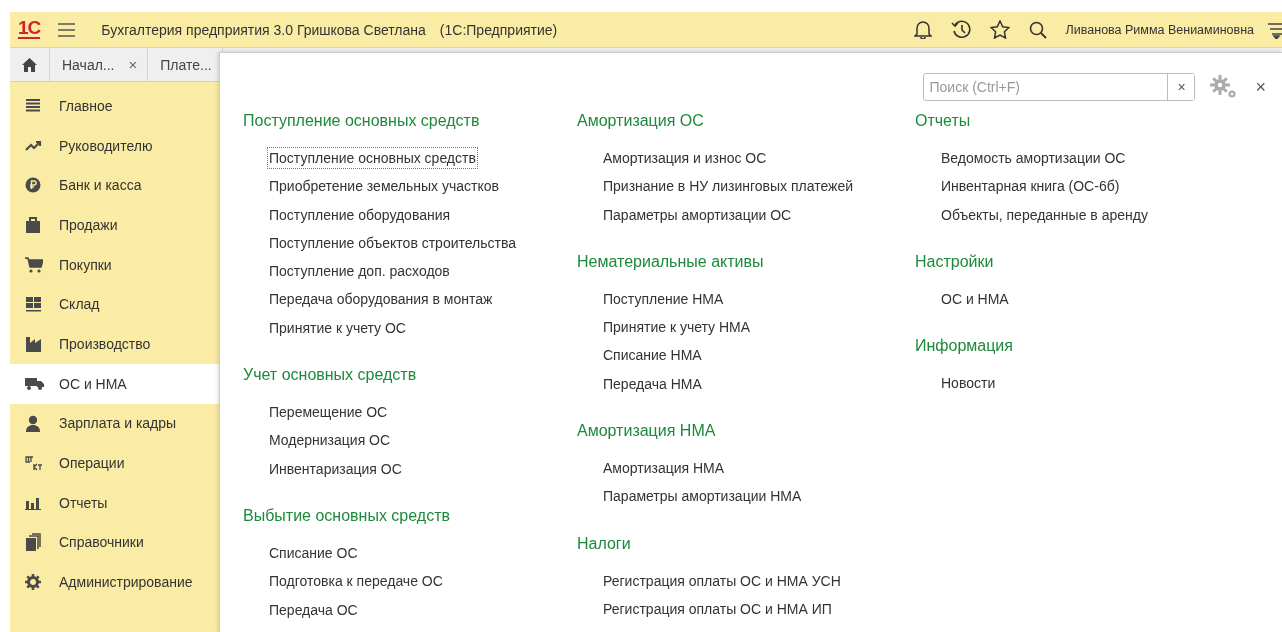  Describe the element at coordinates (663, 298) in the screenshot. I see `menu-link: Поступление НМА` at that location.